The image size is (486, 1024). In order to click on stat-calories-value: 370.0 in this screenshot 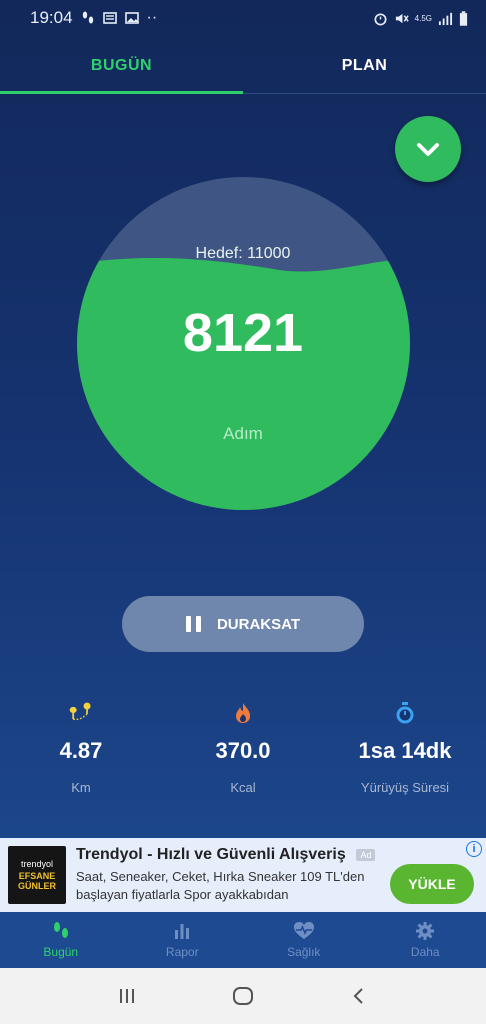, I will do `click(243, 750)`.